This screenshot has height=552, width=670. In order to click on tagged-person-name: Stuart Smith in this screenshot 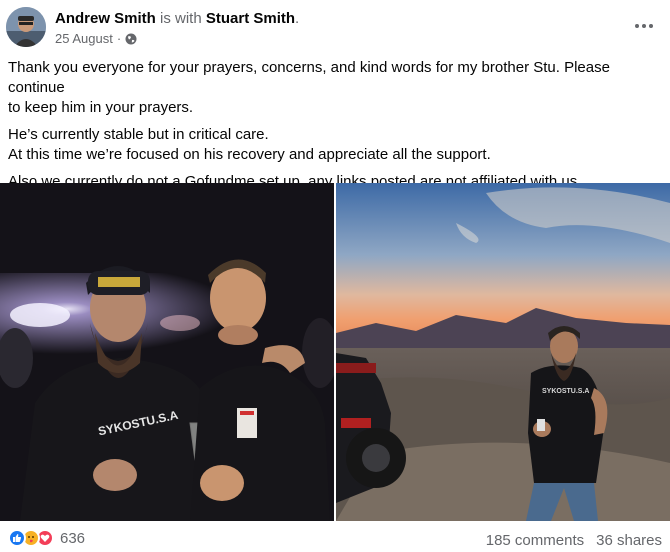, I will do `click(250, 18)`.